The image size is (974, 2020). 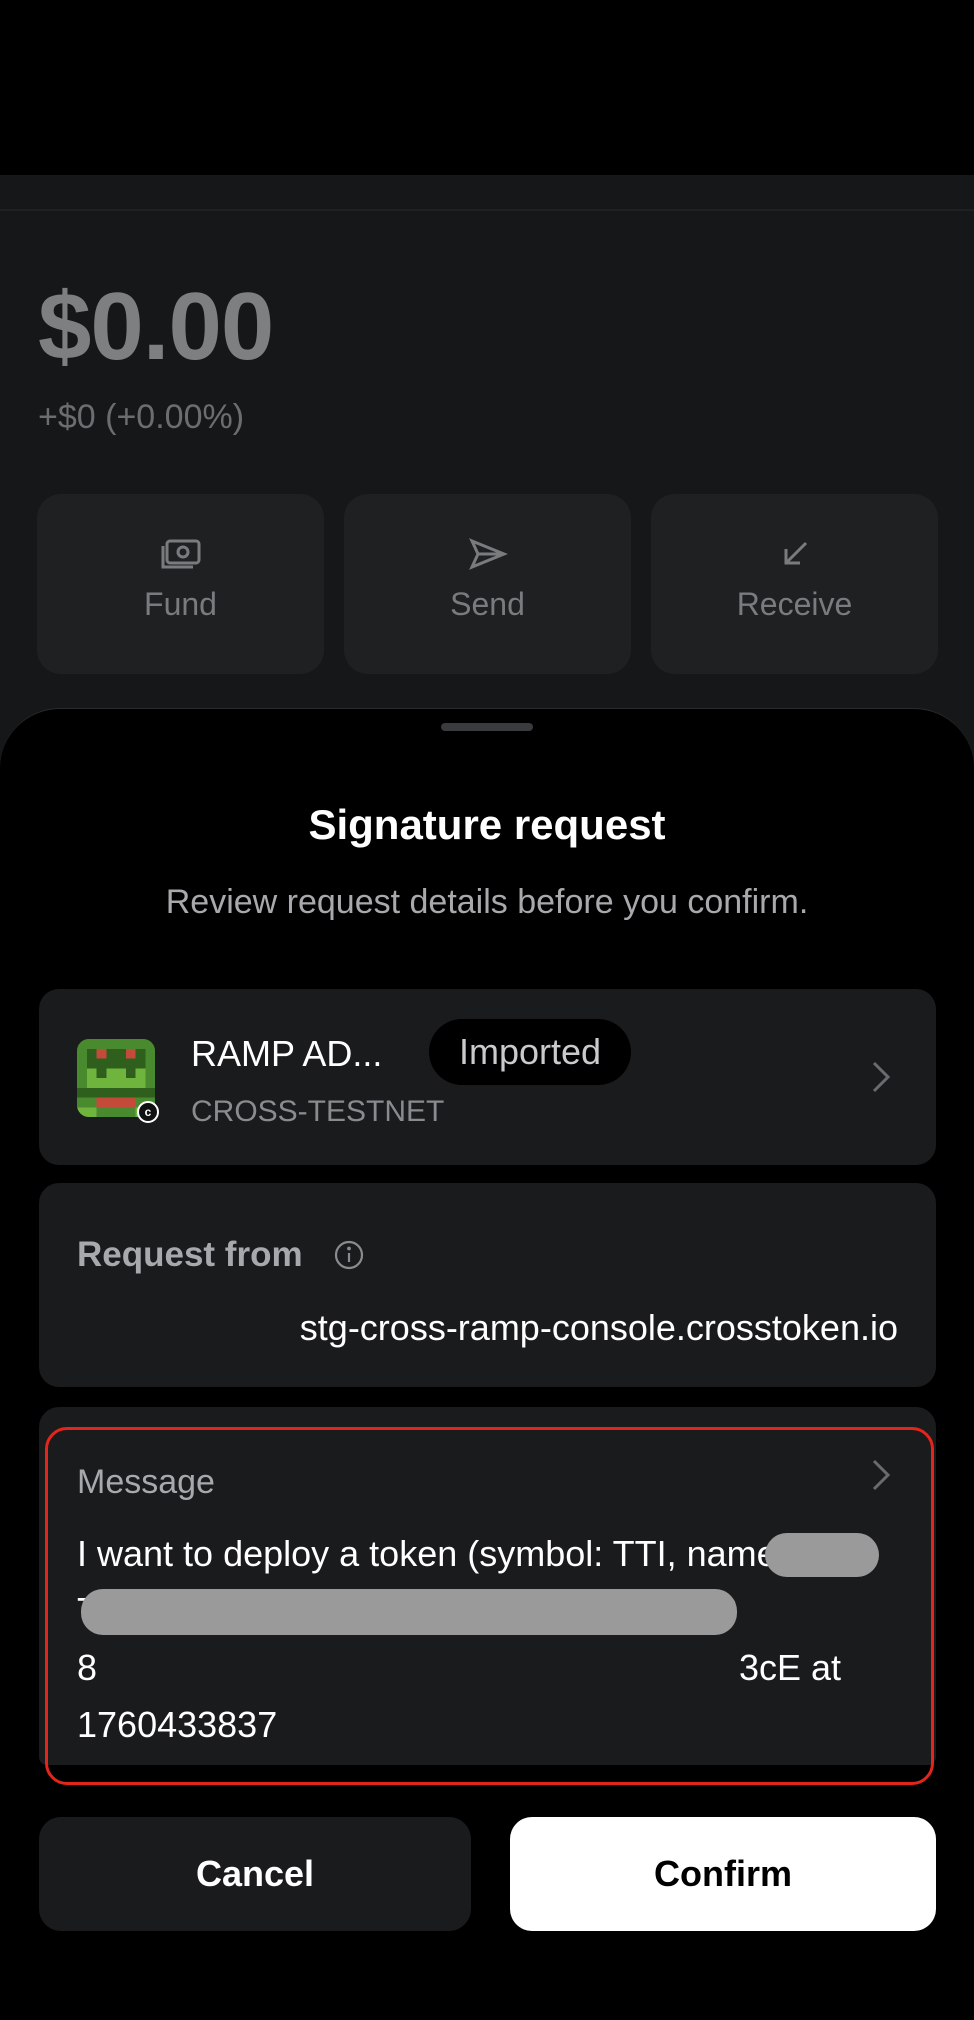 What do you see at coordinates (794, 554) in the screenshot?
I see `receive-arrow-icon` at bounding box center [794, 554].